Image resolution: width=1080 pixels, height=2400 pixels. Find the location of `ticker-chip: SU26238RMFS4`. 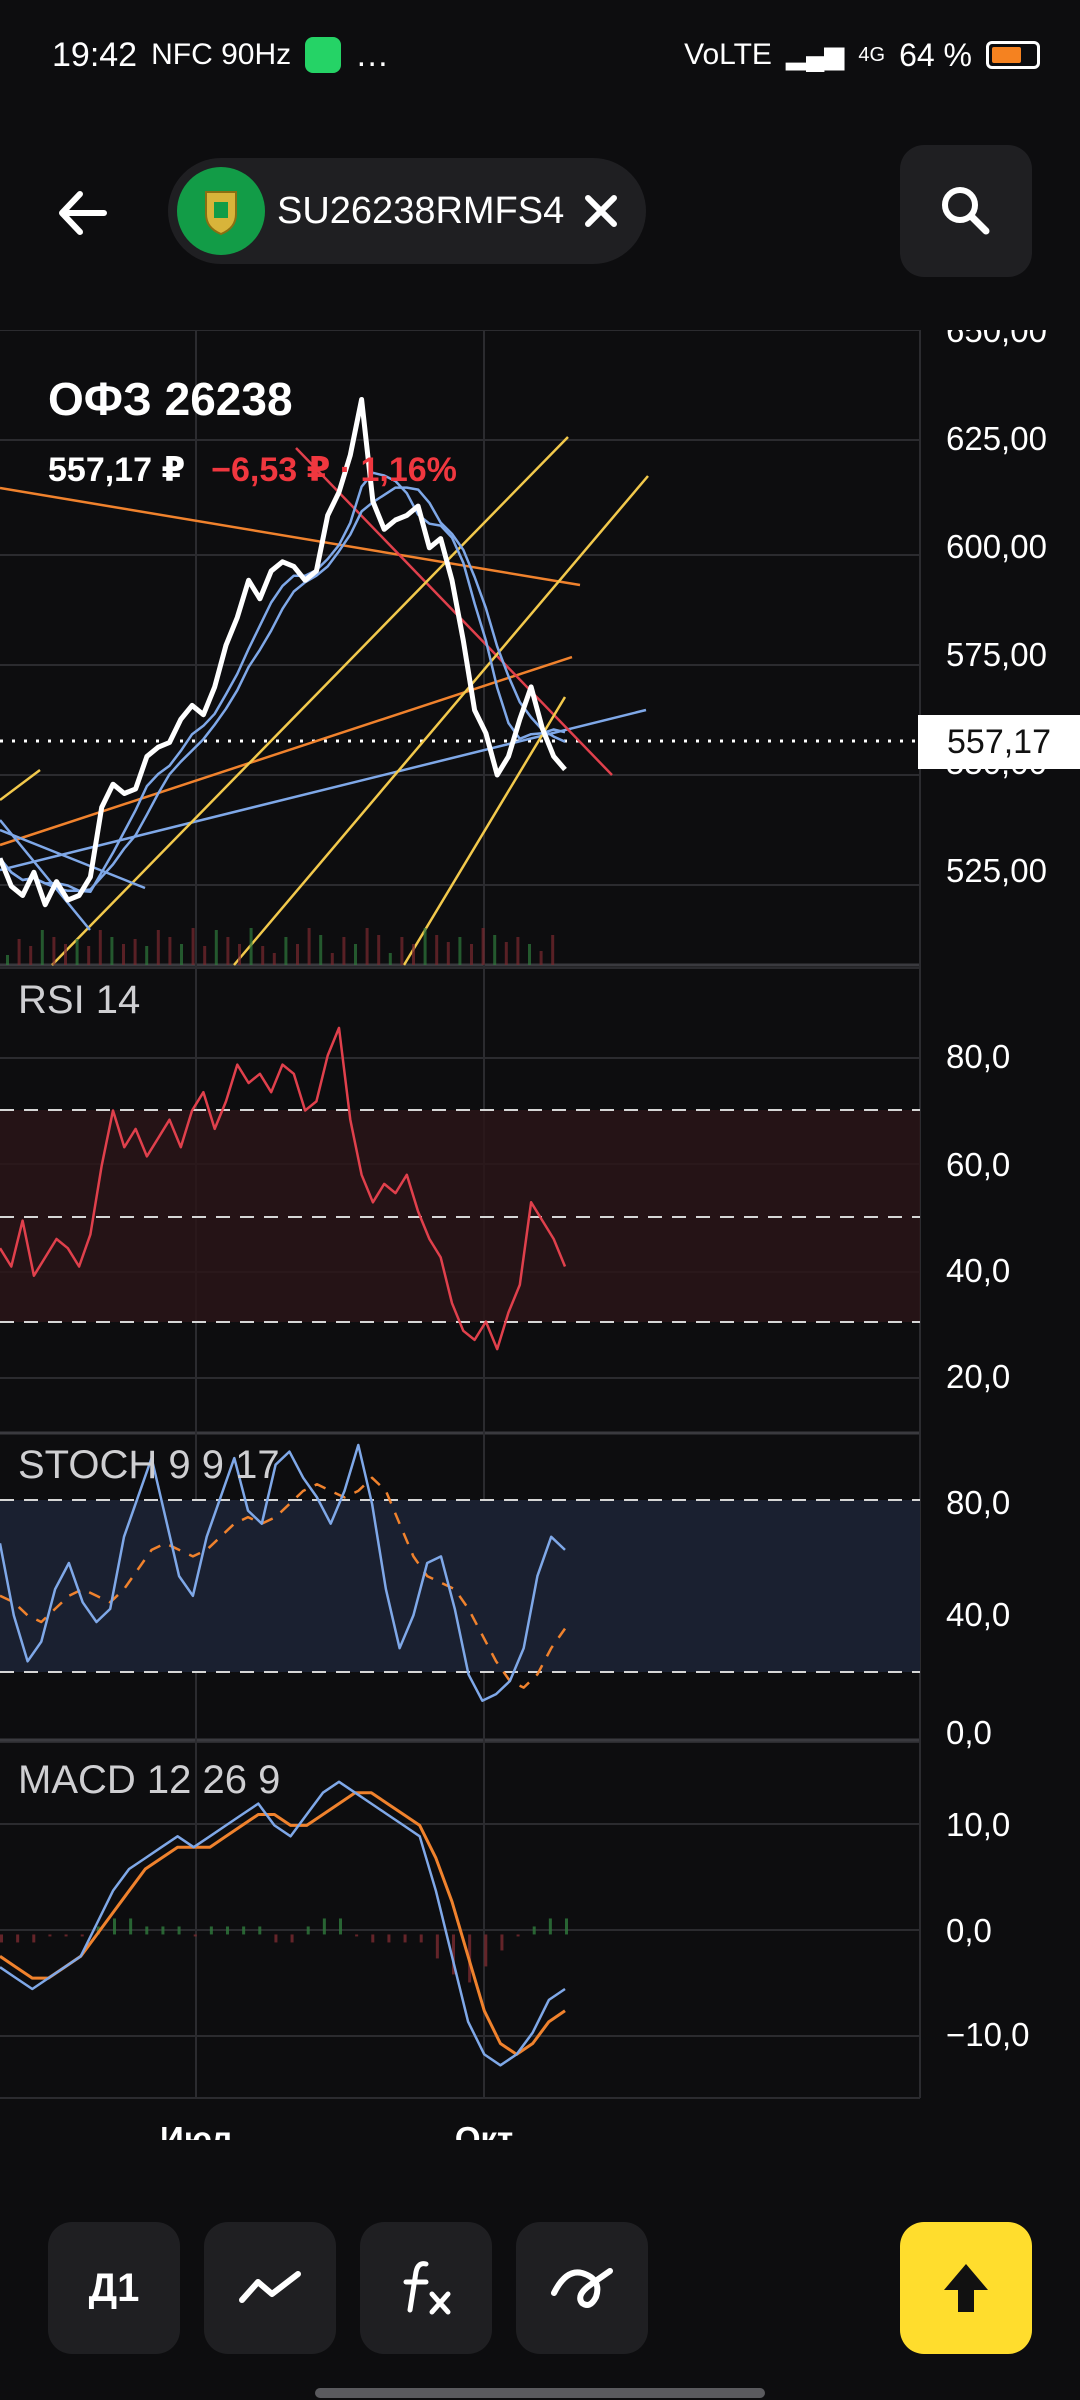

ticker-chip: SU26238RMFS4 is located at coordinates (407, 211).